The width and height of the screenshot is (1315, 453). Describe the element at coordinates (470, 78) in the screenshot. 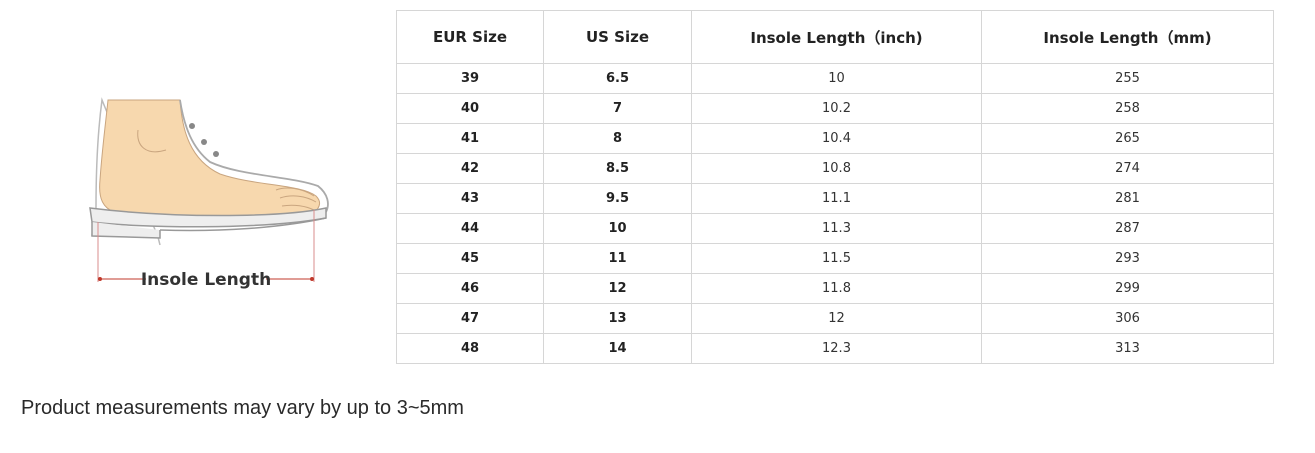

I see `eur-size-cell: 39` at that location.